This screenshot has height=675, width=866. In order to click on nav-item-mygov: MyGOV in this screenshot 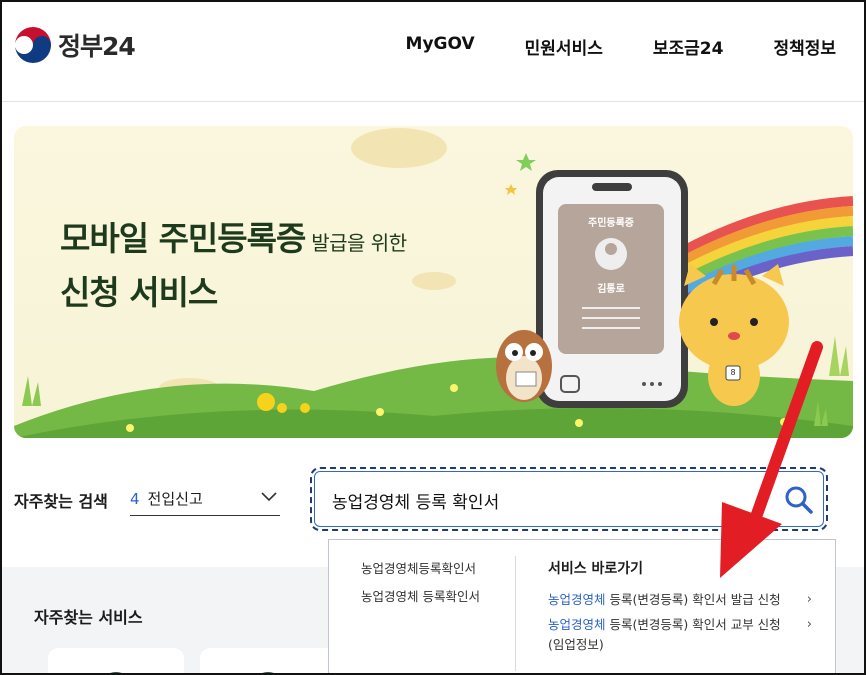, I will do `click(440, 46)`.